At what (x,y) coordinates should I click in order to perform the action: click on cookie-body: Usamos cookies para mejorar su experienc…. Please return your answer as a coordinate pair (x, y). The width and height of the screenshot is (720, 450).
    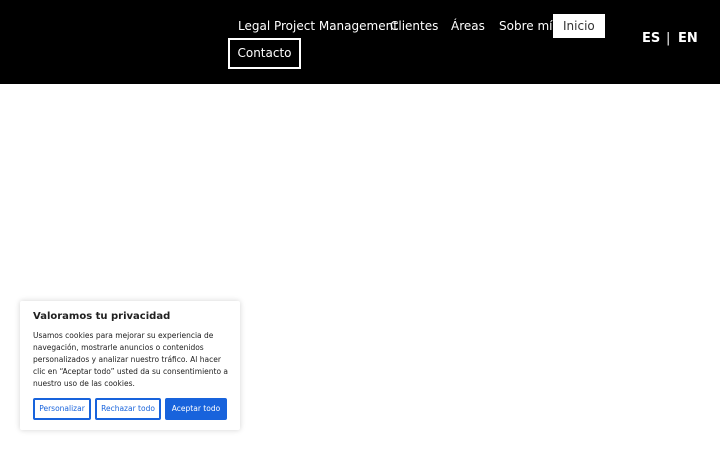
    Looking at the image, I should click on (131, 359).